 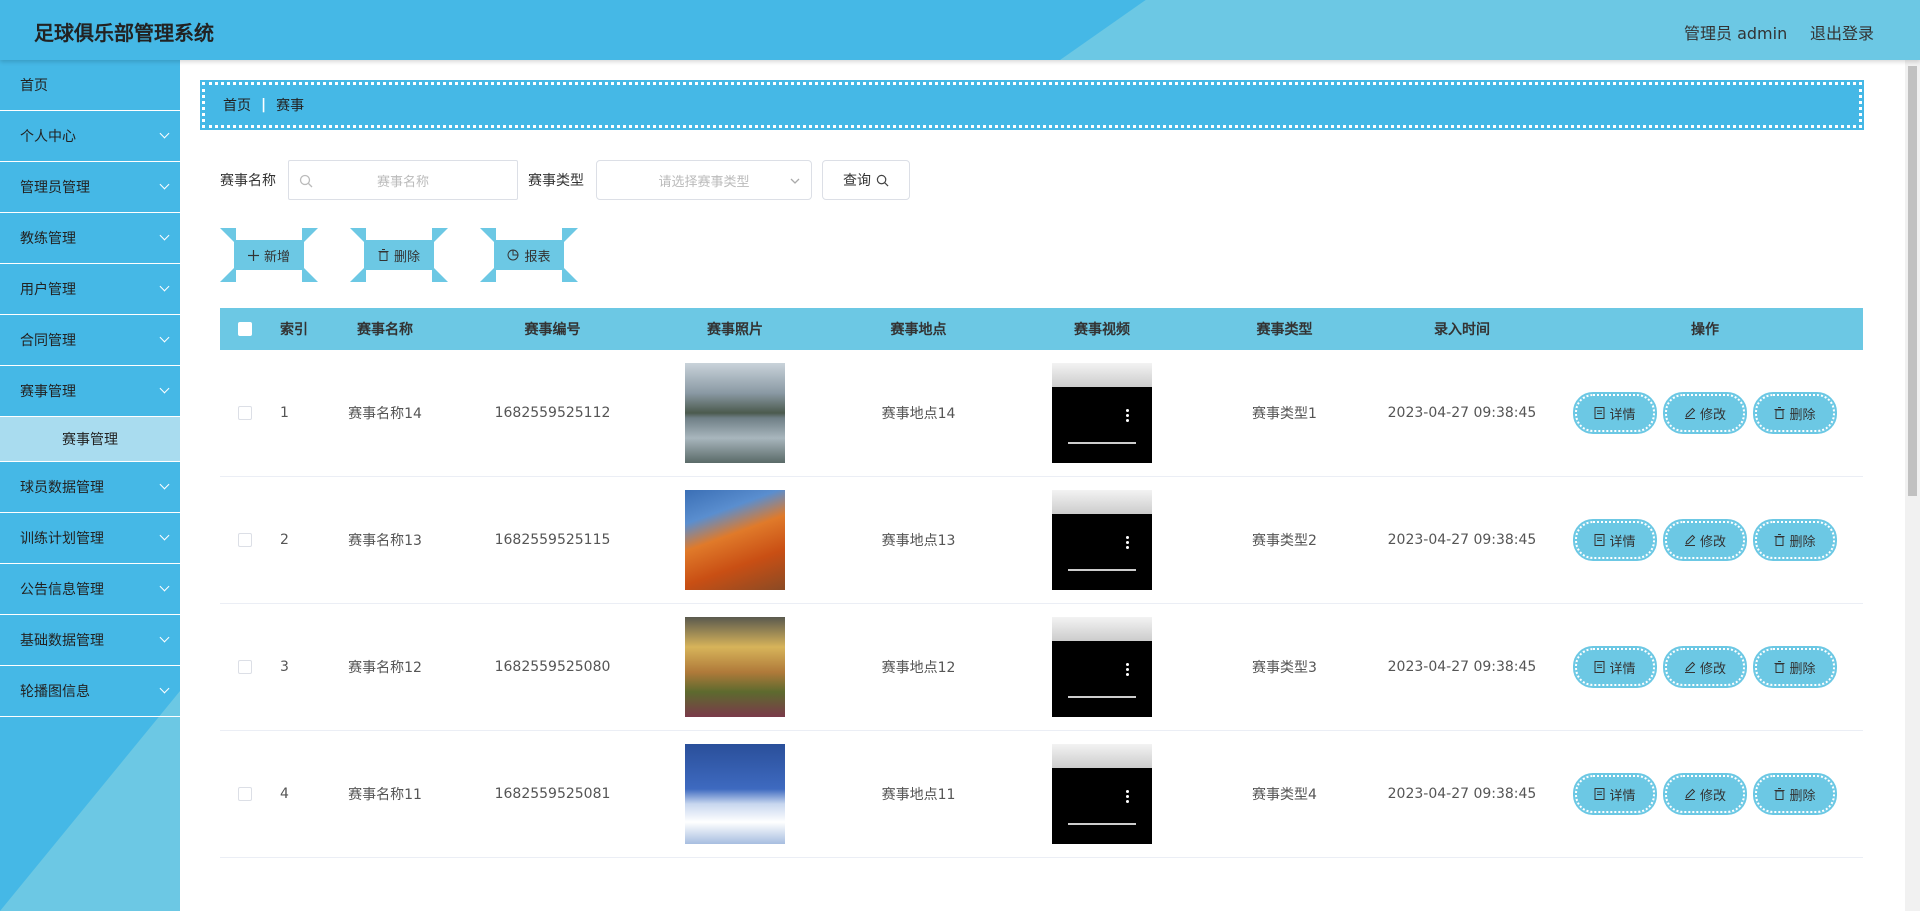 What do you see at coordinates (284, 667) in the screenshot?
I see `cell-index: 3` at bounding box center [284, 667].